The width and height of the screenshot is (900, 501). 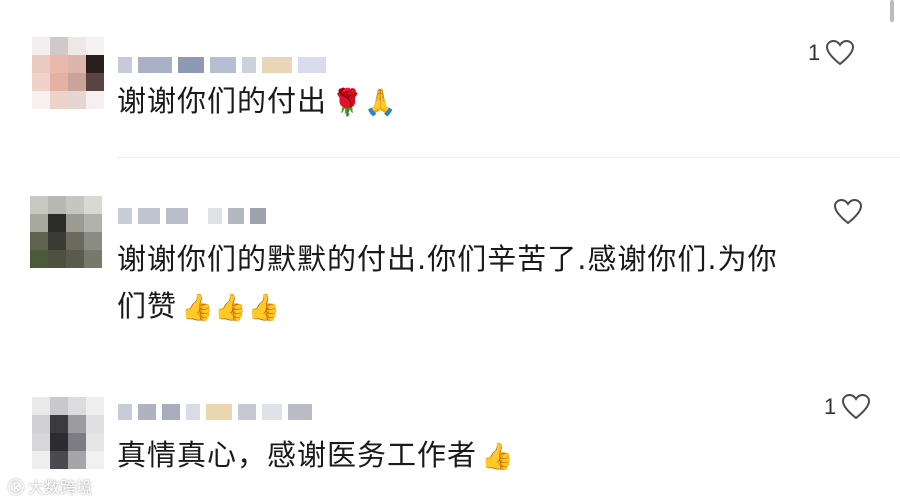 What do you see at coordinates (16, 487) in the screenshot?
I see `watermark-logo-icon: ⓚ` at bounding box center [16, 487].